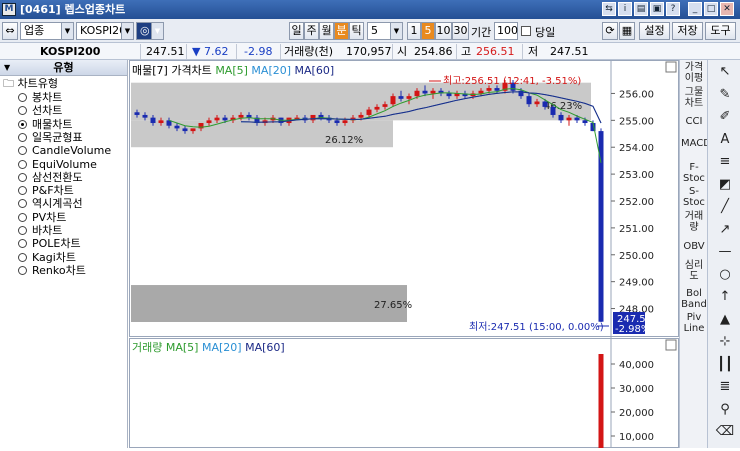  What do you see at coordinates (694, 123) in the screenshot?
I see `indicator-button: CCI` at bounding box center [694, 123].